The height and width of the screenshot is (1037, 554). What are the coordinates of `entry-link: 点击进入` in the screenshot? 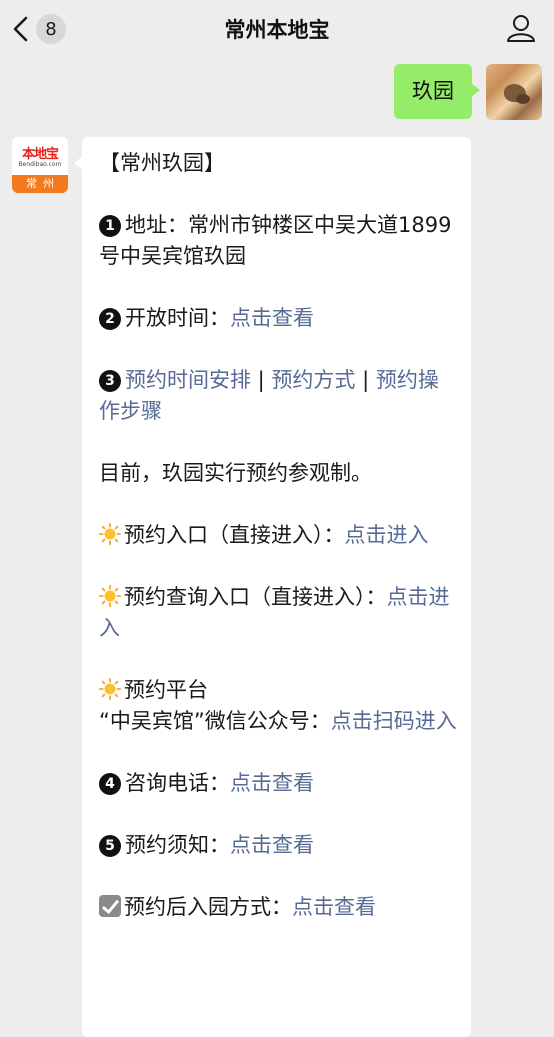 It's located at (387, 535).